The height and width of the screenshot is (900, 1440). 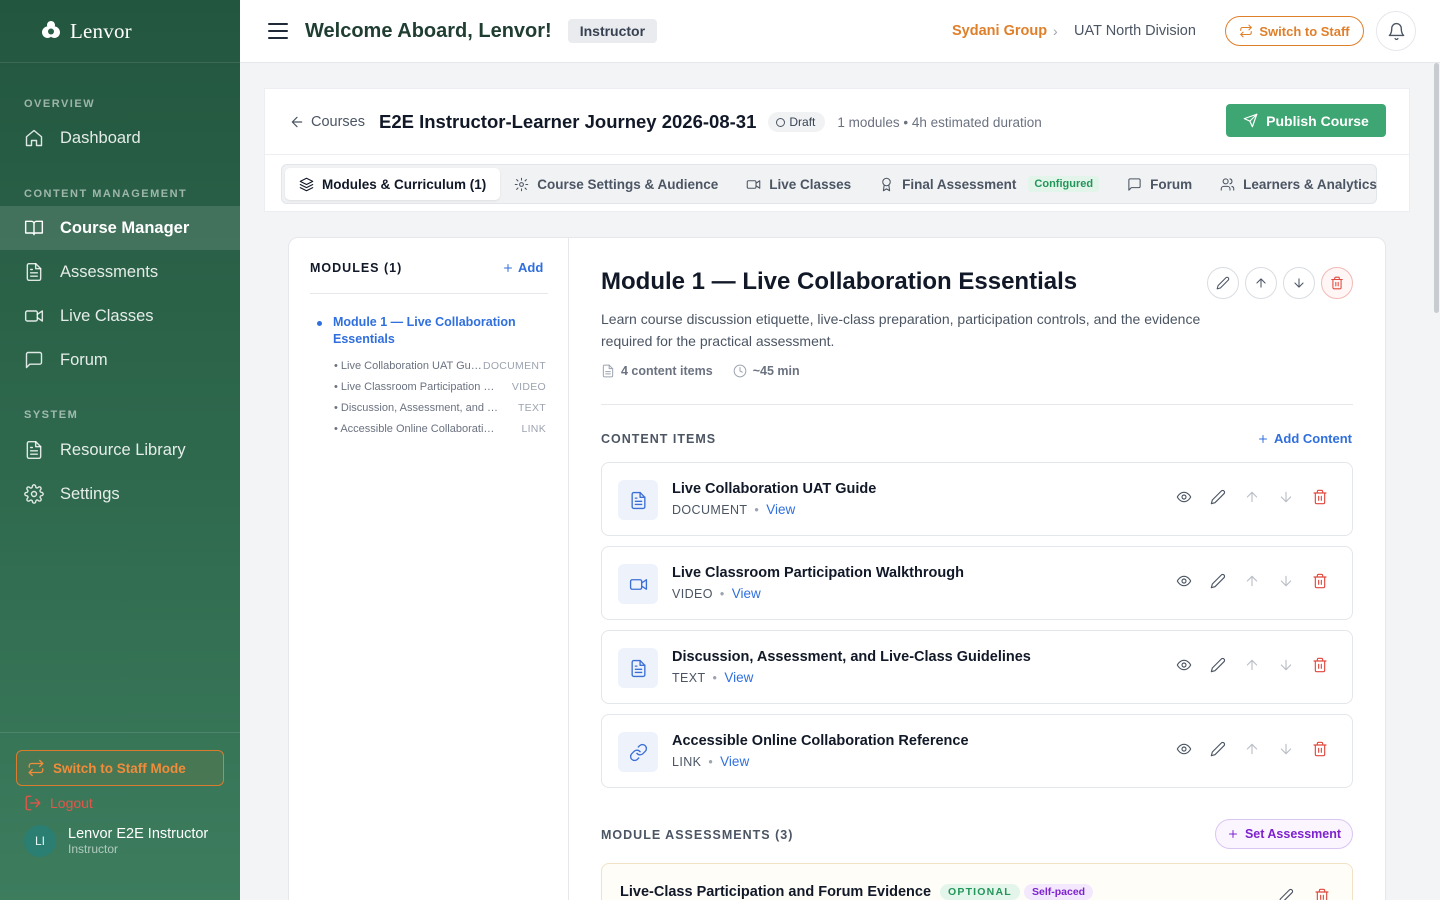 What do you see at coordinates (999, 31) in the screenshot?
I see `breadcrumb-org: Sydani Group` at bounding box center [999, 31].